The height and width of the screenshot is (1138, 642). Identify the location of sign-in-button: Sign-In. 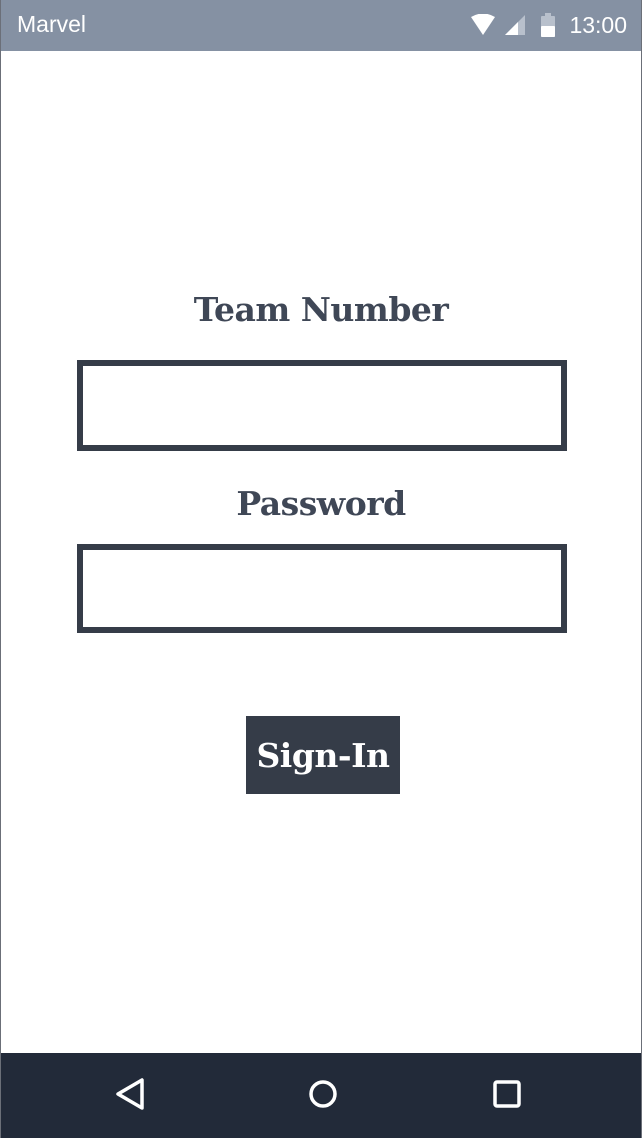
(323, 755).